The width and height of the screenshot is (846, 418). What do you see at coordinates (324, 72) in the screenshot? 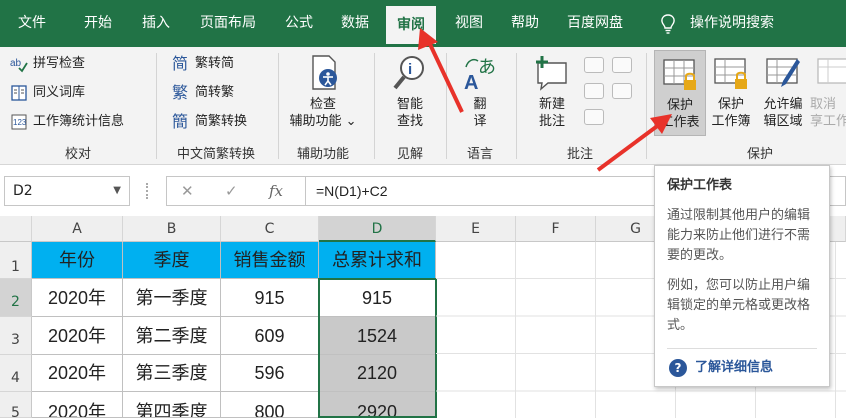
I see `accessibility-check-icon` at bounding box center [324, 72].